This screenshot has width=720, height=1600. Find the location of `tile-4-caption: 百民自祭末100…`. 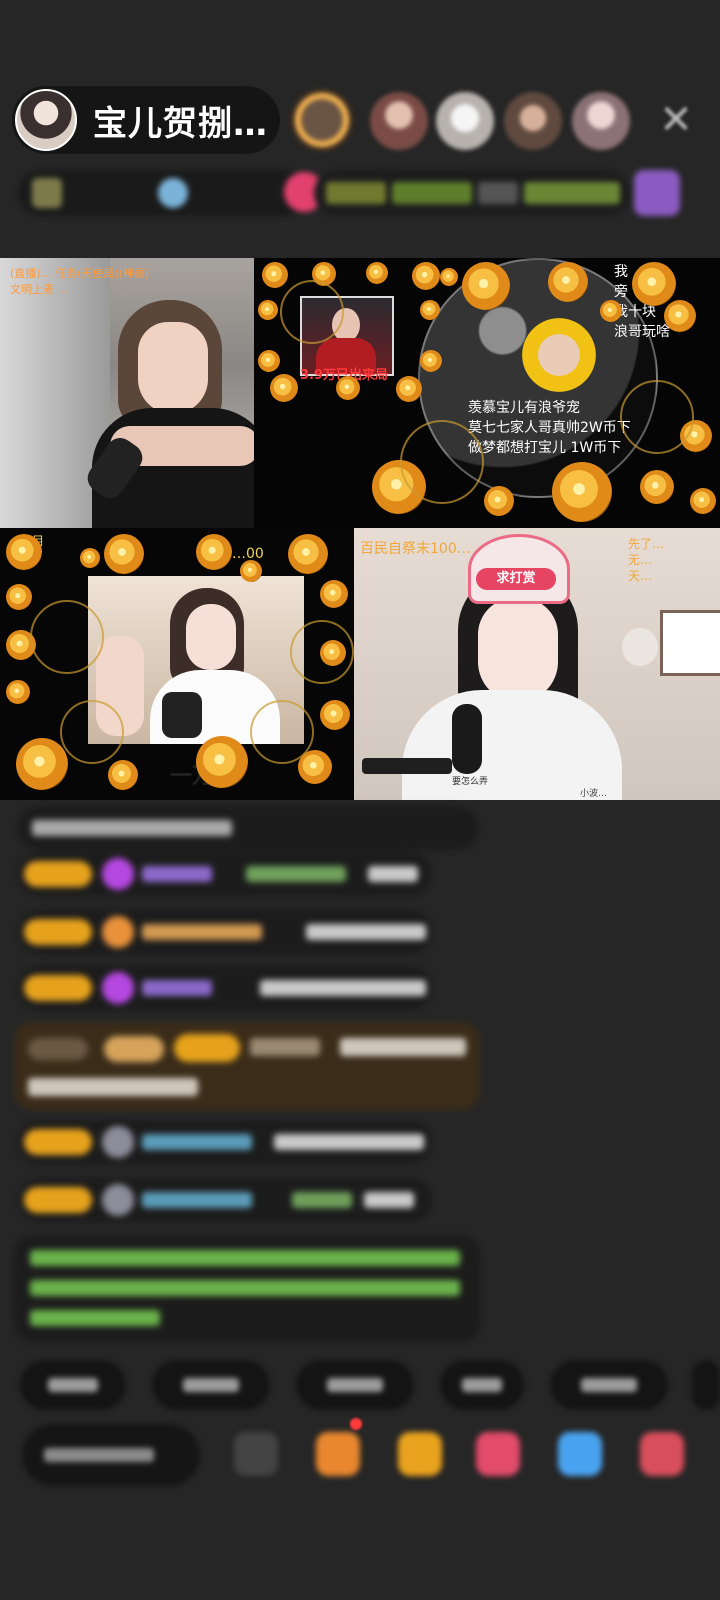

tile-4-caption: 百民自祭末100… is located at coordinates (415, 549).